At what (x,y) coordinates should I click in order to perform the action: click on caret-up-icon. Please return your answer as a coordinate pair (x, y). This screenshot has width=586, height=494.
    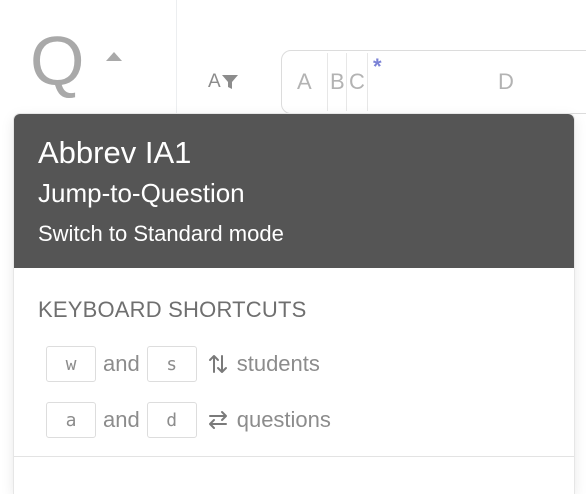
    Looking at the image, I should click on (114, 56).